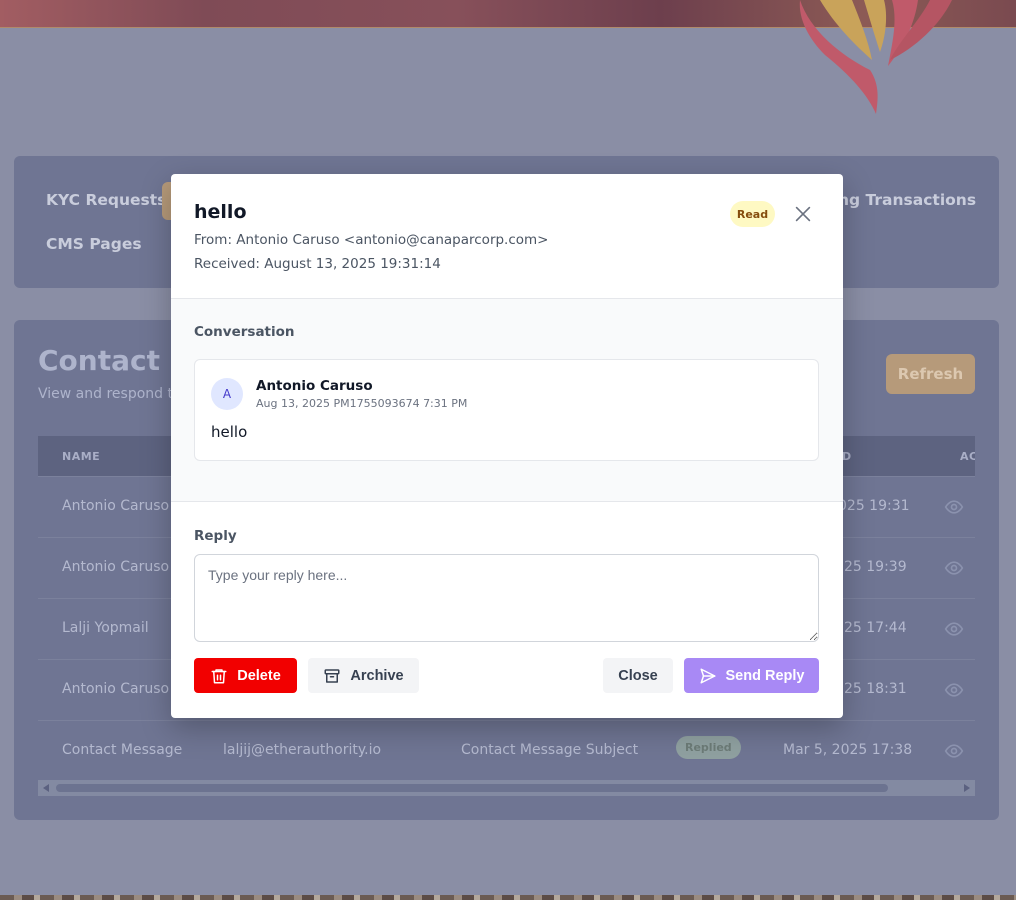  I want to click on footer-image-strip, so click(508, 897).